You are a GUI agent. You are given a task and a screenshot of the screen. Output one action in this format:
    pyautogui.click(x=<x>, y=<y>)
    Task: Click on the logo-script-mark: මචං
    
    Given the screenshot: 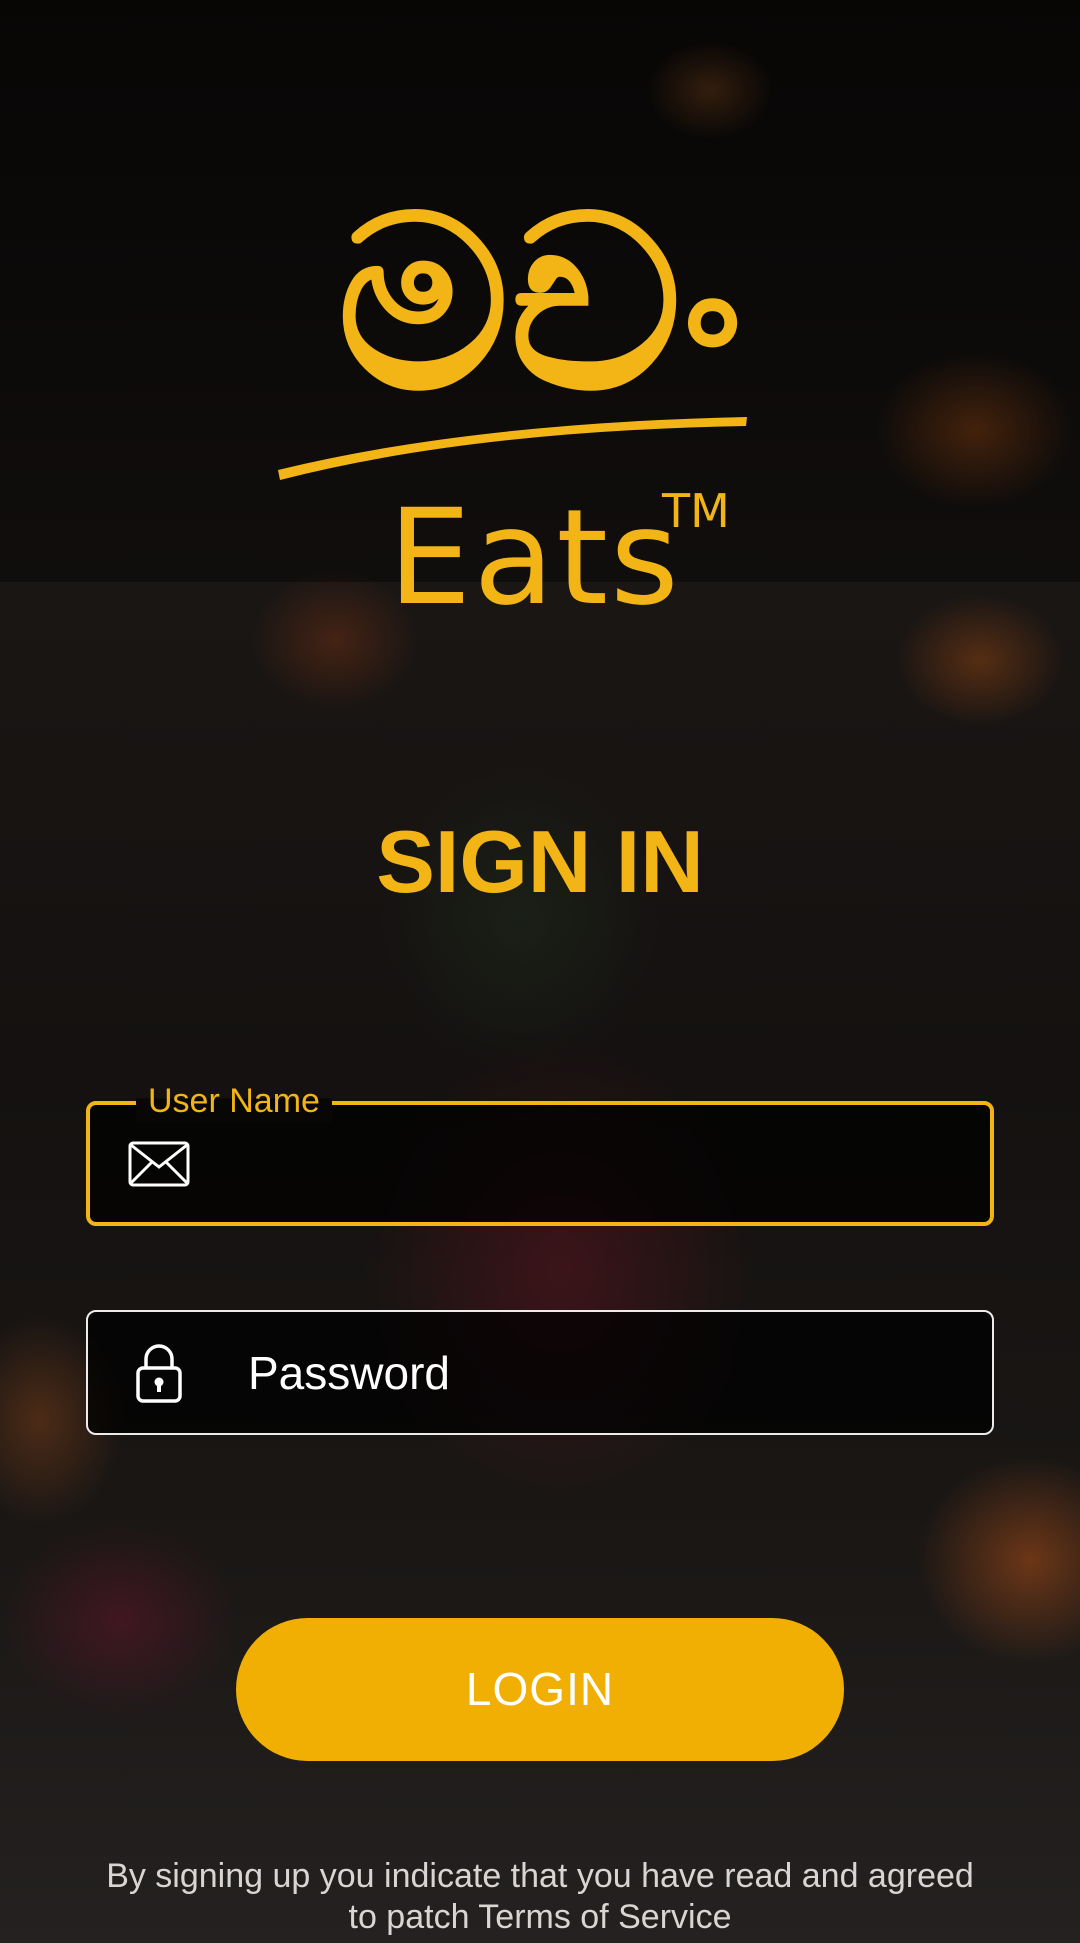 What is the action you would take?
    pyautogui.click(x=512, y=322)
    